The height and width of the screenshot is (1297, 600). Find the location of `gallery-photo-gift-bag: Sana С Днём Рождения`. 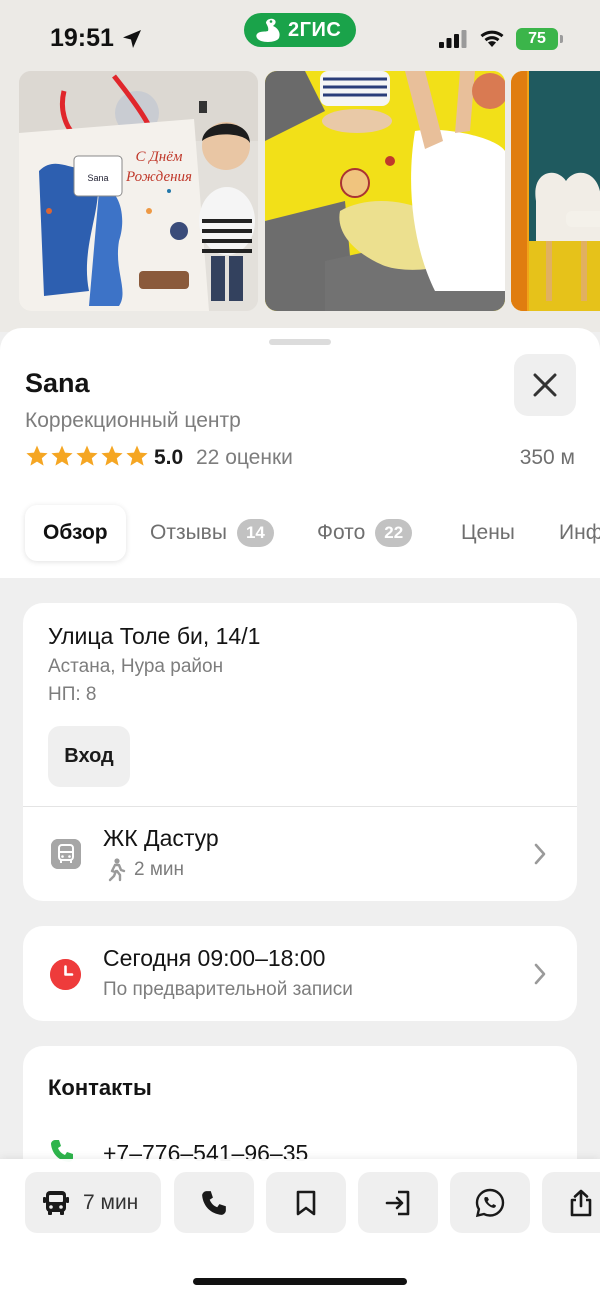

gallery-photo-gift-bag: Sana С Днём Рождения is located at coordinates (138, 191).